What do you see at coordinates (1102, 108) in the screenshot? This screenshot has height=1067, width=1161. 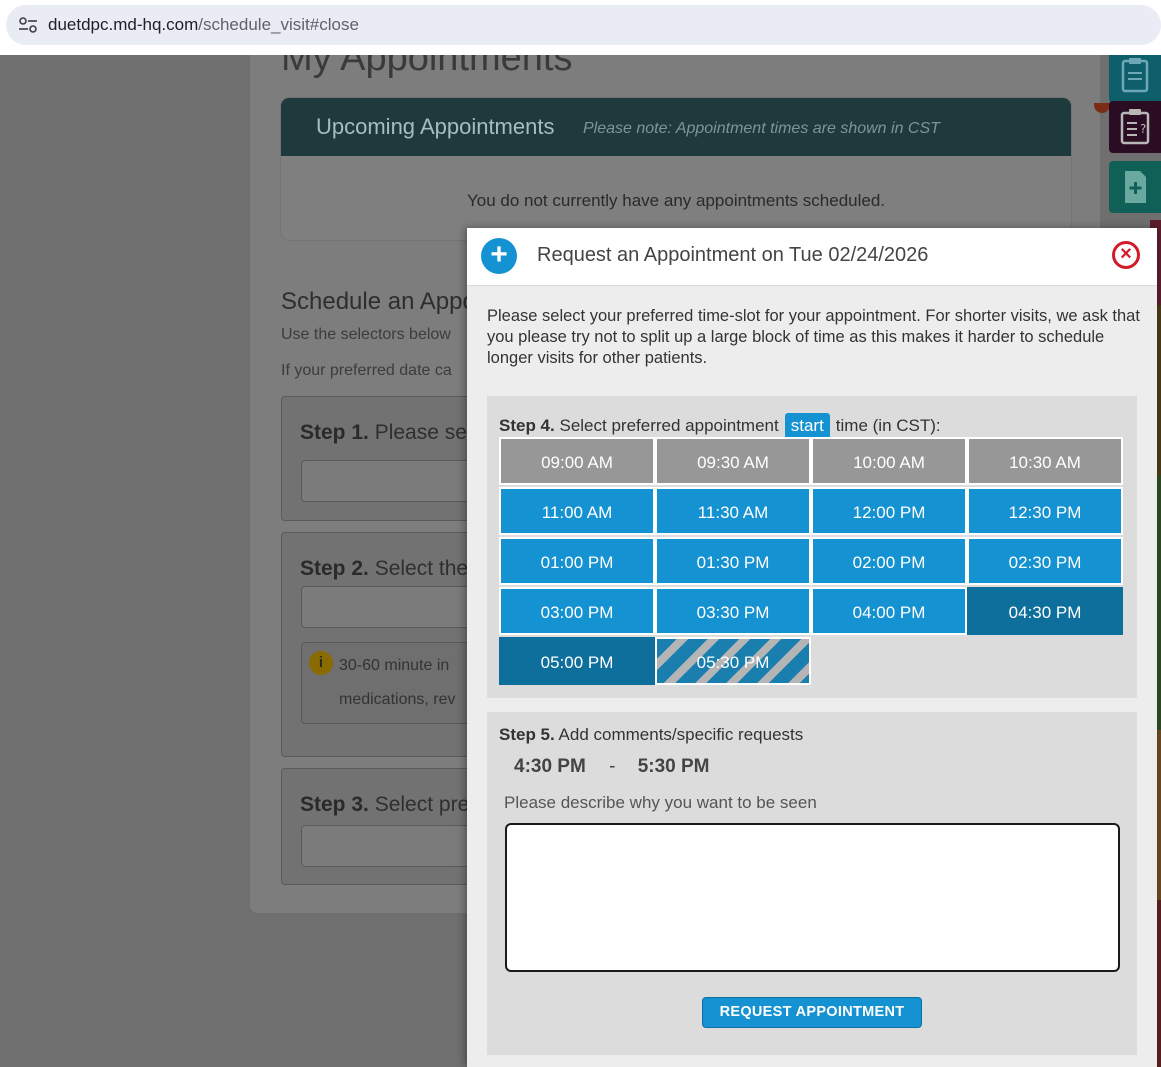 I see `notification-badge` at bounding box center [1102, 108].